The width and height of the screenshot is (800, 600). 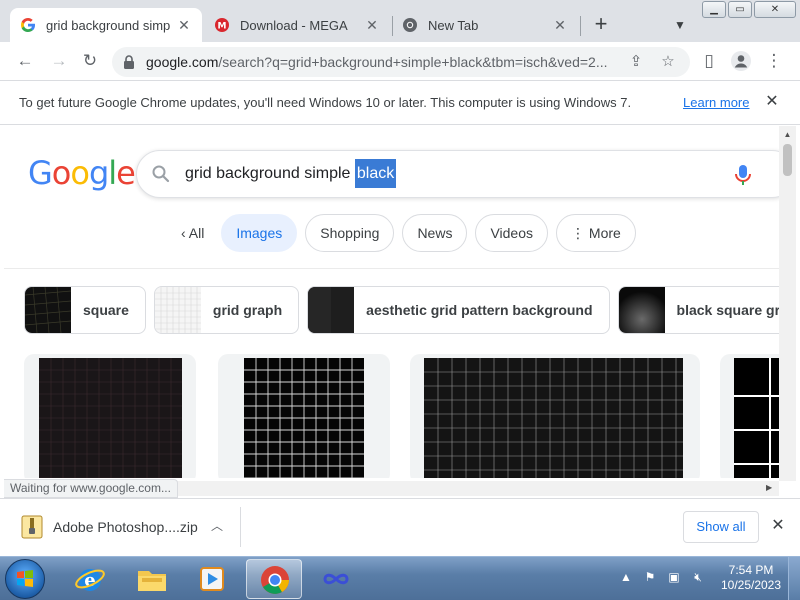 I want to click on download-file-name: Adobe Photoshop....zip, so click(x=125, y=527).